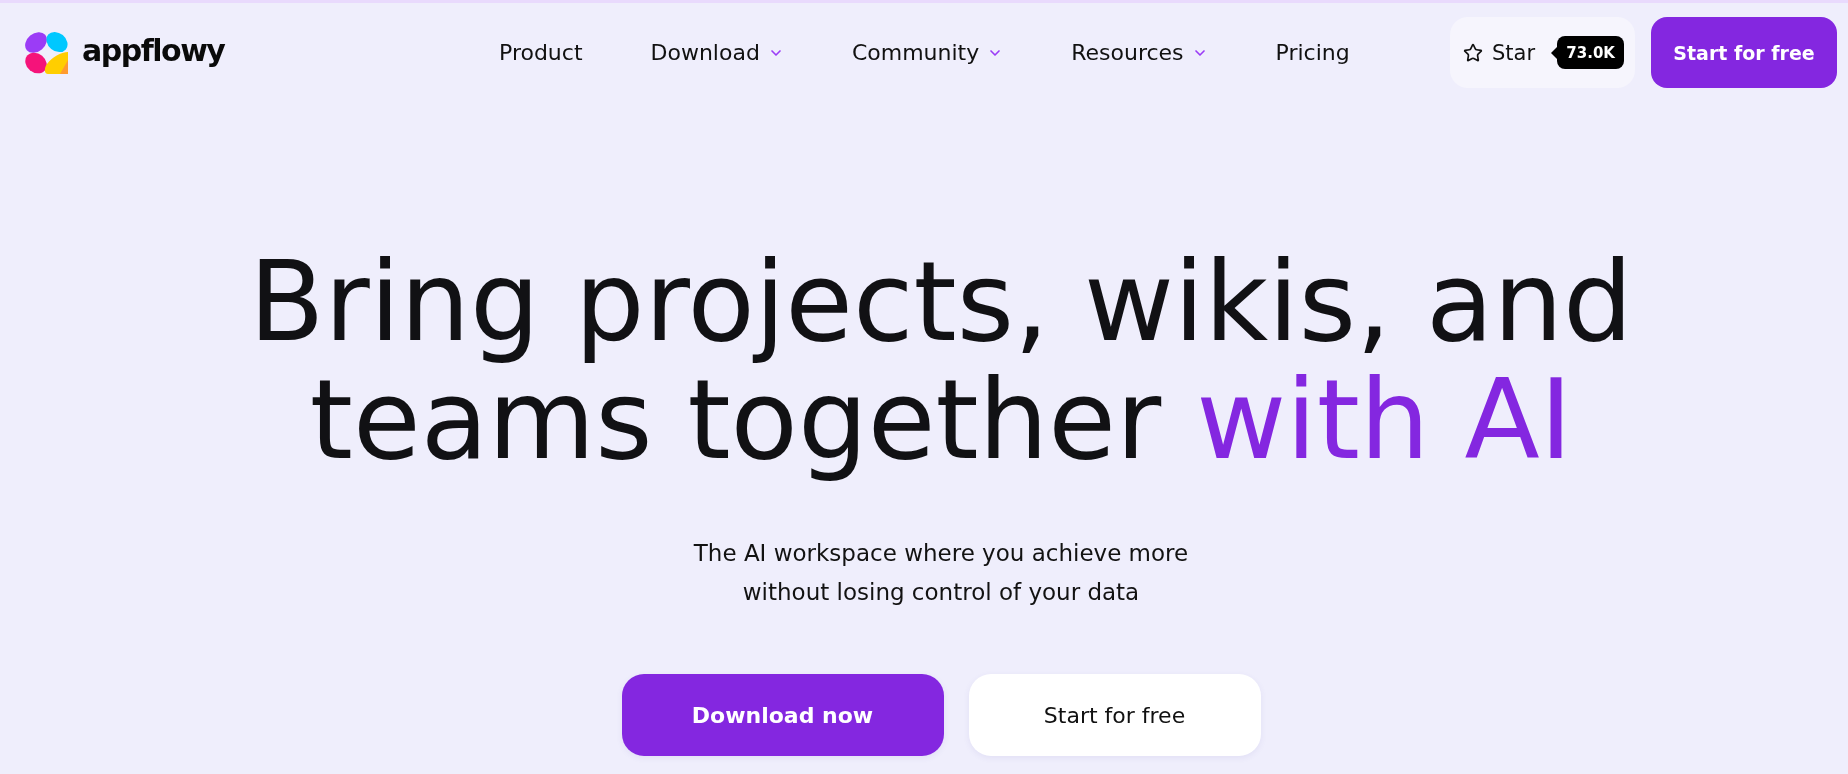 The height and width of the screenshot is (774, 1848). Describe the element at coordinates (1139, 52) in the screenshot. I see `nav-link: Resources` at that location.